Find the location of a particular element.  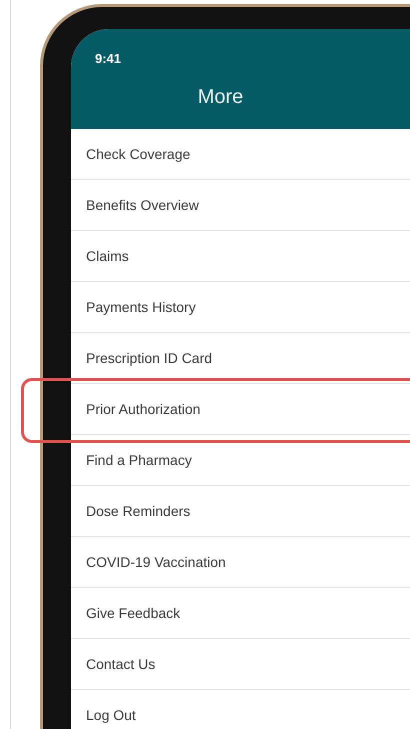

menu-item: Check Coverage is located at coordinates (240, 154).